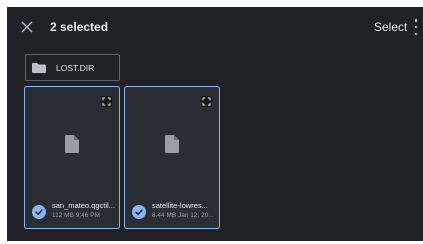  I want to click on folder-lost-dir: LOST.DIR, so click(72, 67).